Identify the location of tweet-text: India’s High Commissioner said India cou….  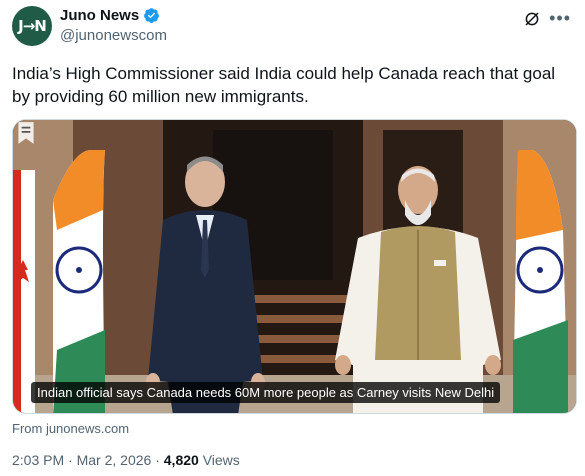
(284, 85).